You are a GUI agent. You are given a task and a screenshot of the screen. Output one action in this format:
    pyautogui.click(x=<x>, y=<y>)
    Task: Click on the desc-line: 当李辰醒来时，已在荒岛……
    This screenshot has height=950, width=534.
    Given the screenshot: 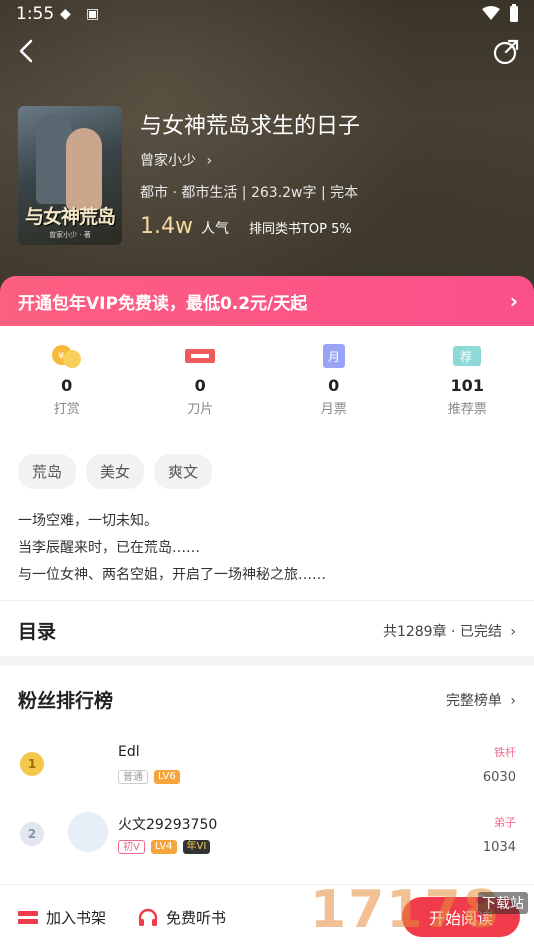 What is the action you would take?
    pyautogui.click(x=109, y=548)
    